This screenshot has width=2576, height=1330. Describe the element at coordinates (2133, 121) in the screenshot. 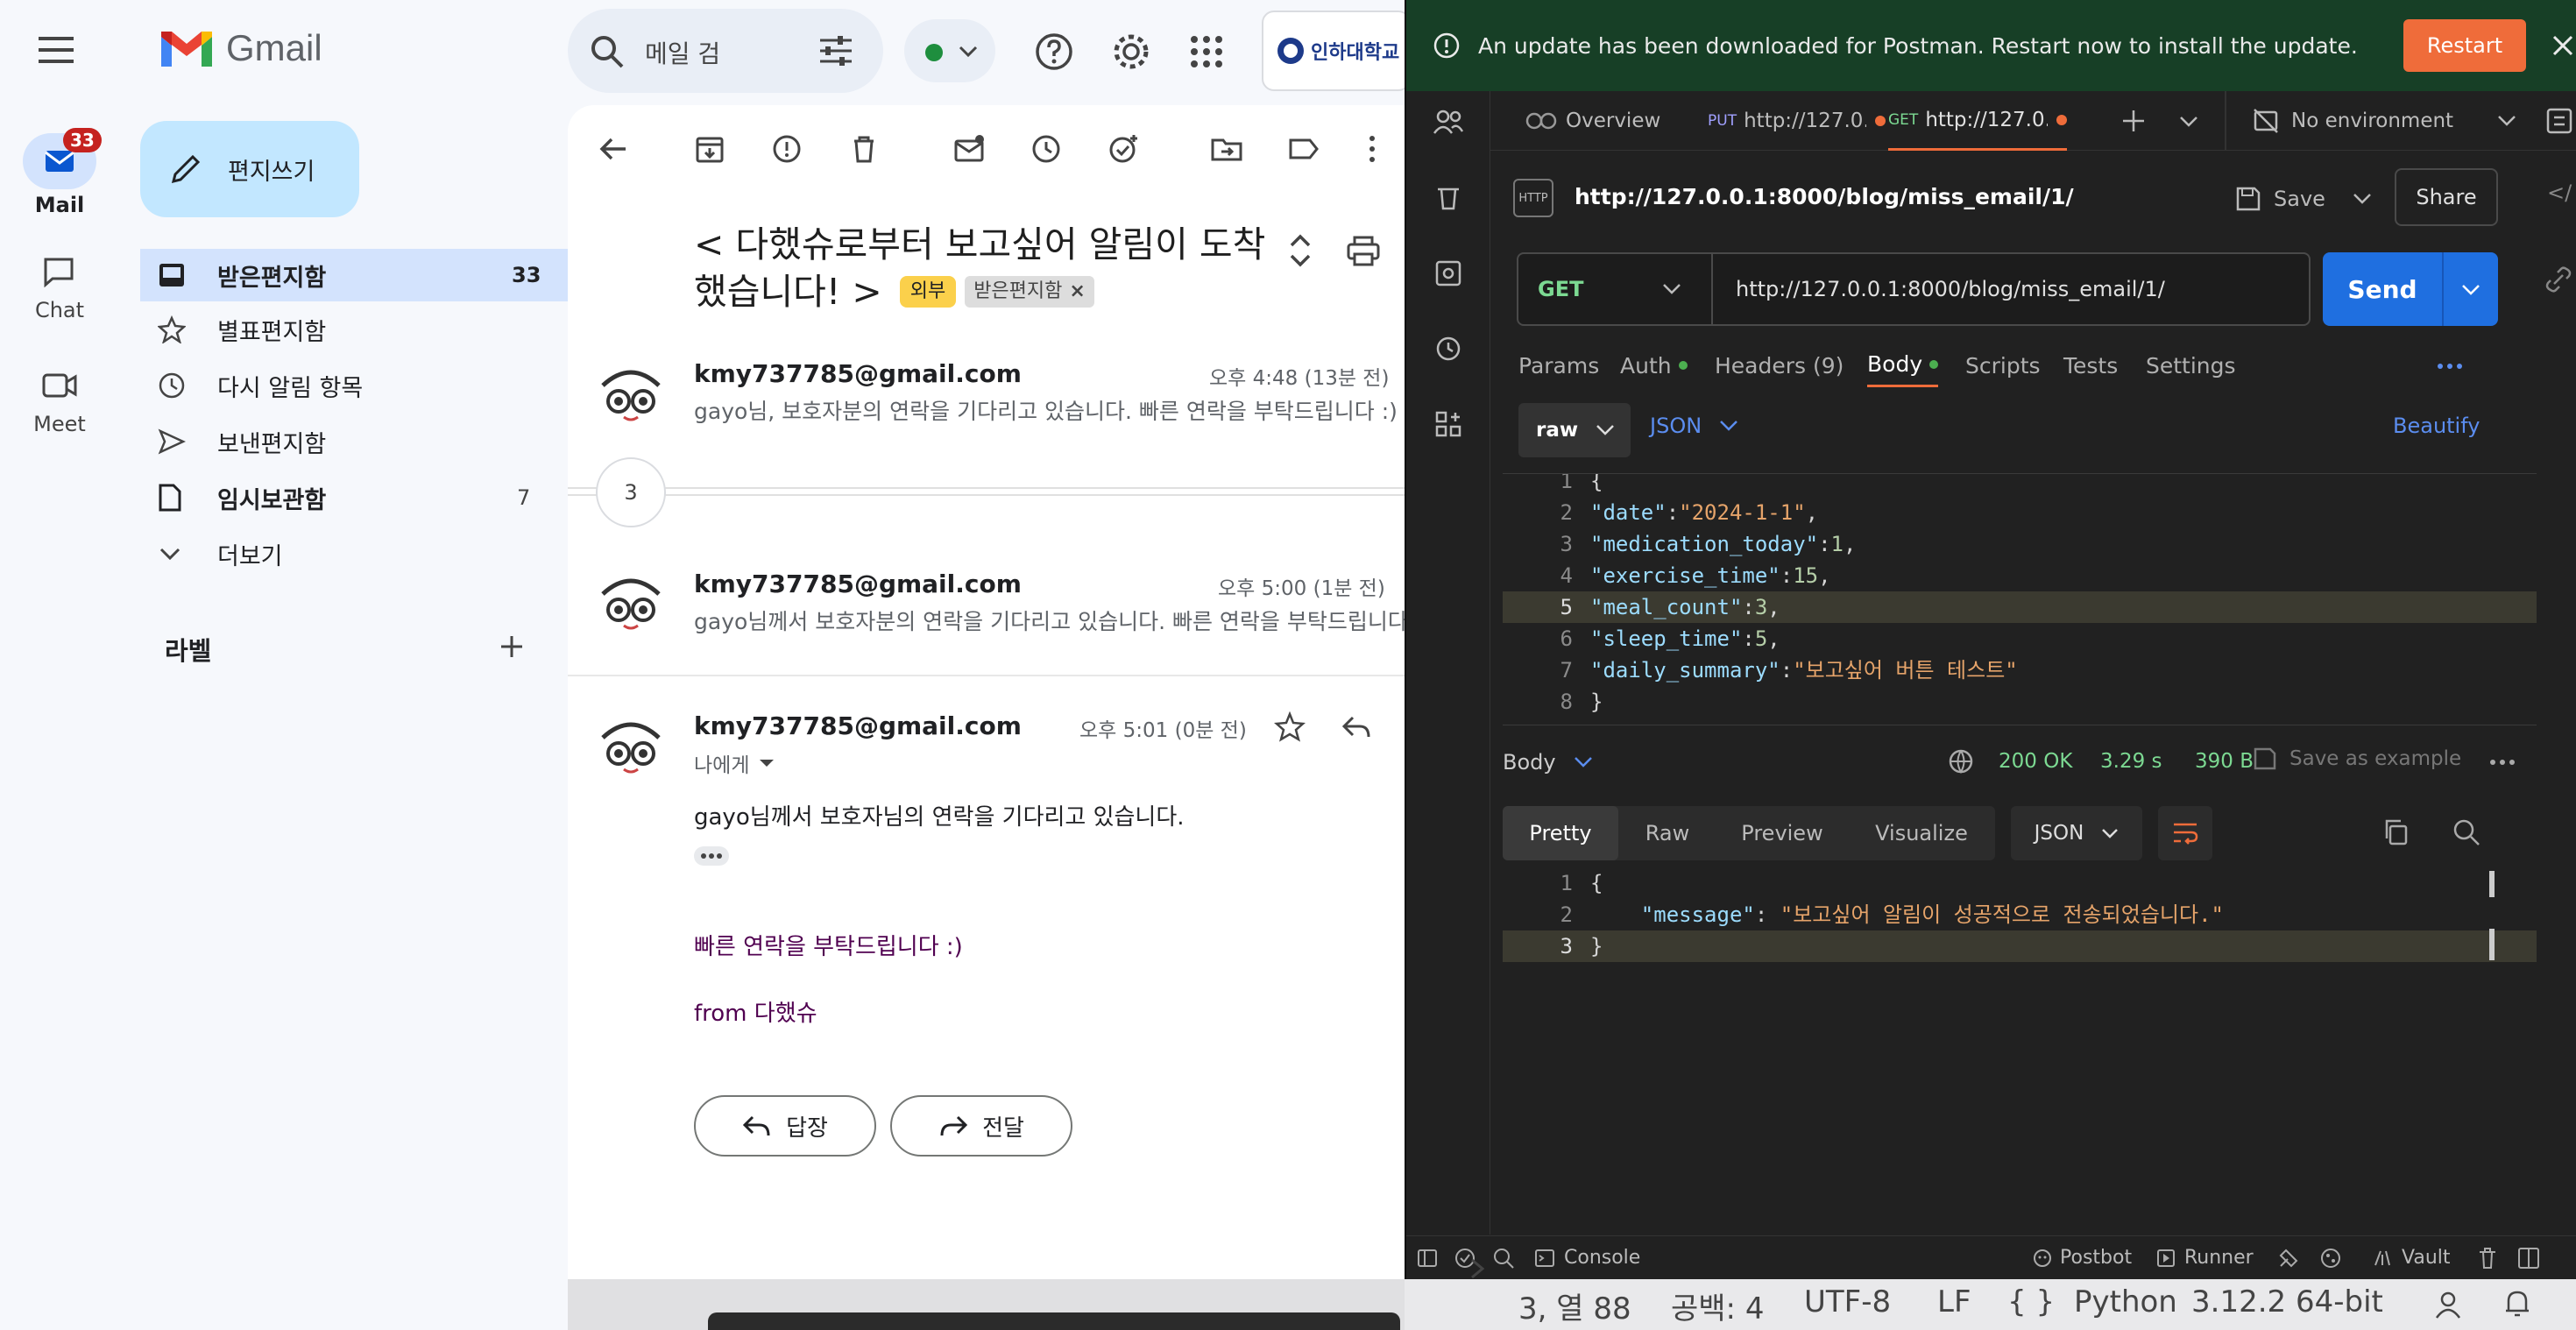

I see `new-tab-plus-icon` at that location.